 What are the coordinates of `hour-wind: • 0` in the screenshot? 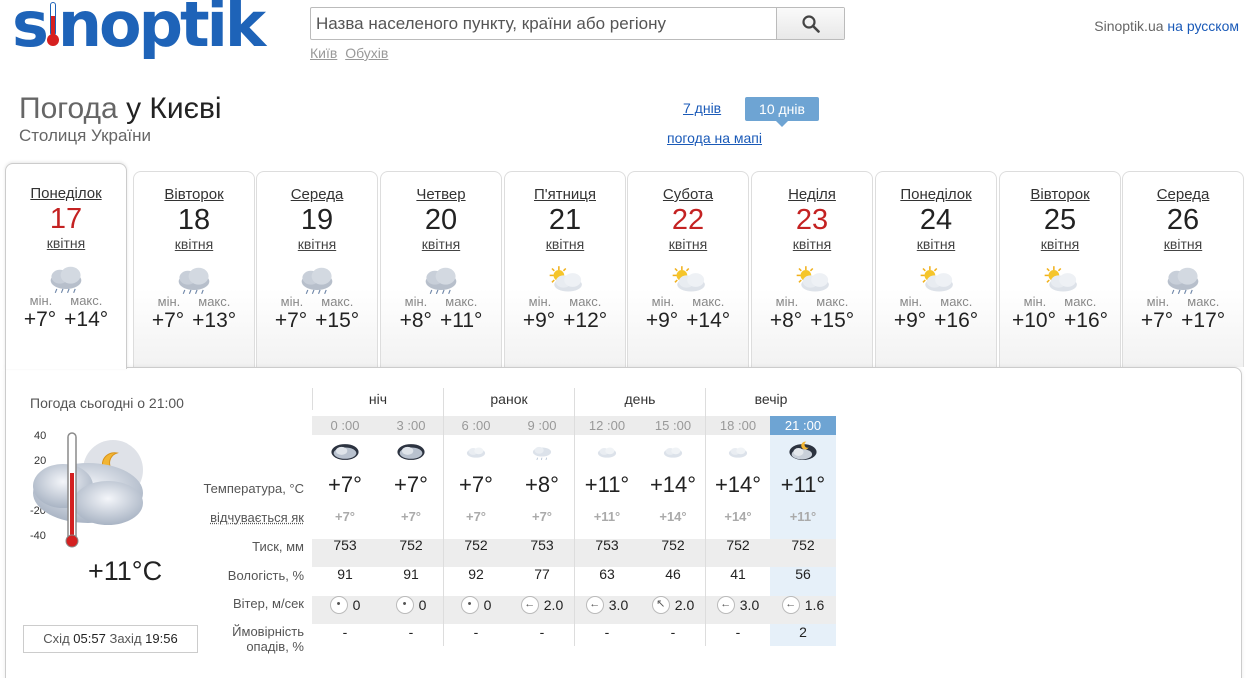 It's located at (411, 604).